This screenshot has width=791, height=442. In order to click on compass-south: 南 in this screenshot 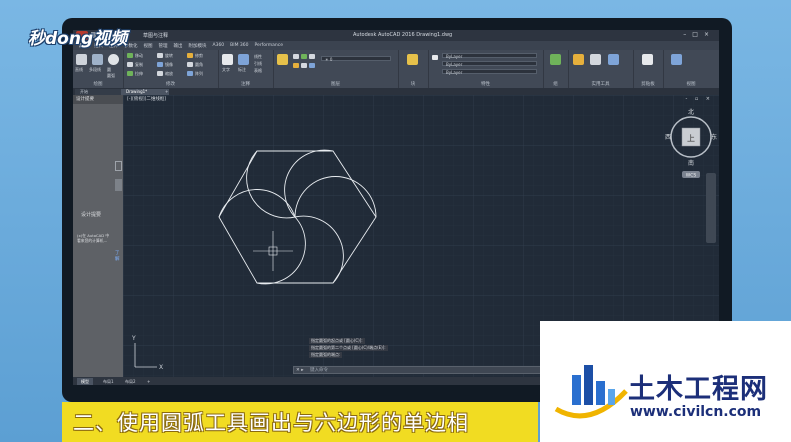, I will do `click(691, 163)`.